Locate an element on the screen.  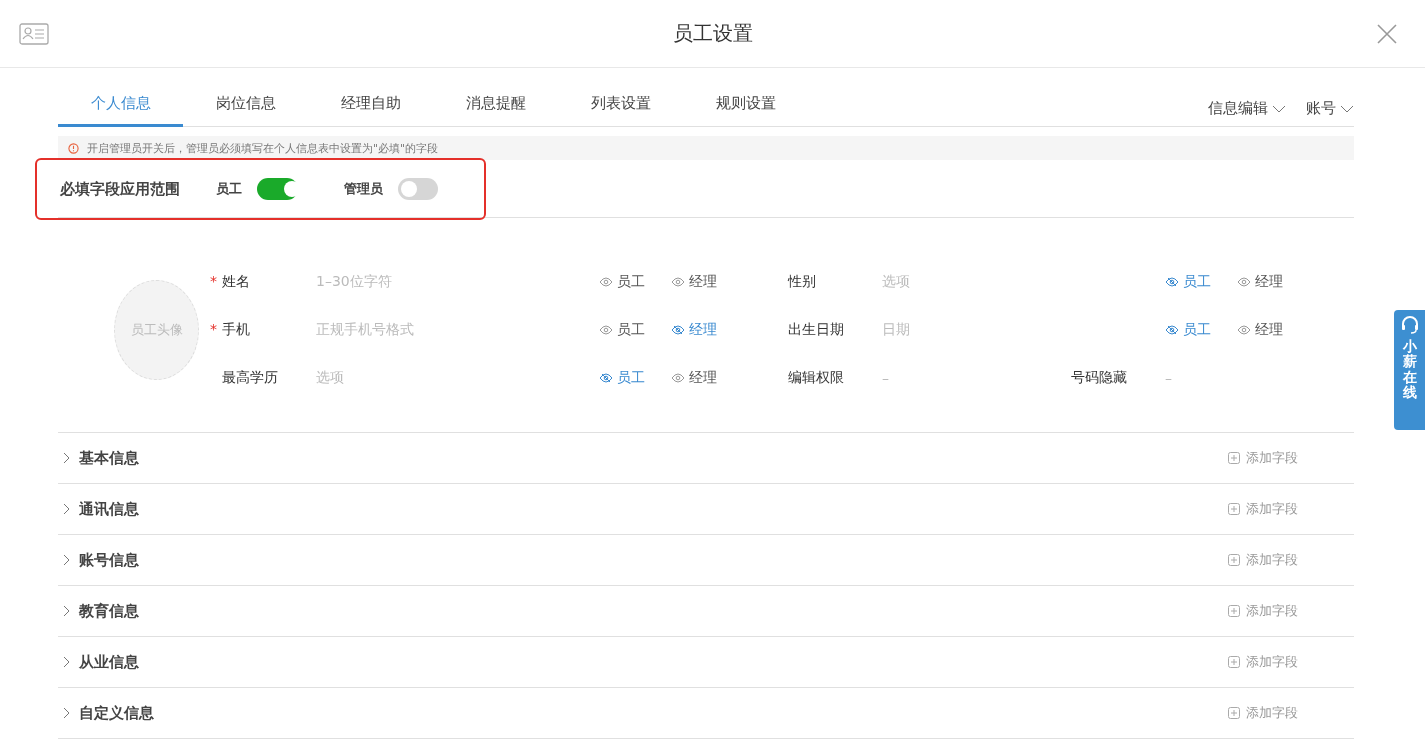
section-header: 自定义信息 is located at coordinates (106, 713).